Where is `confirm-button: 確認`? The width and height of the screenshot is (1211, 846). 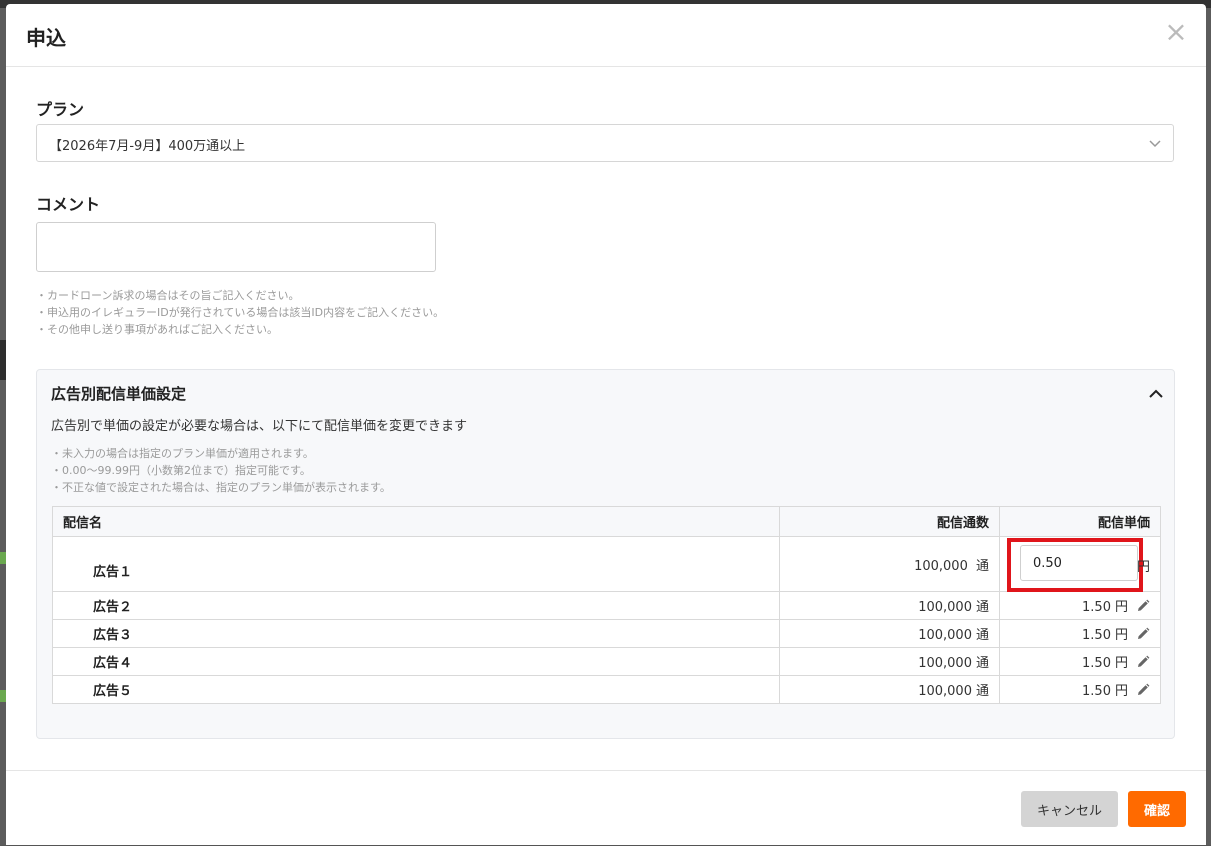 confirm-button: 確認 is located at coordinates (1157, 809).